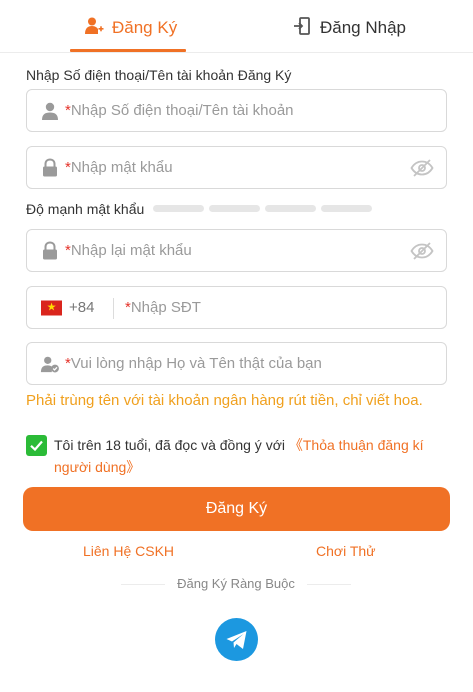  I want to click on vietnam-flag-icon: ★, so click(51, 307).